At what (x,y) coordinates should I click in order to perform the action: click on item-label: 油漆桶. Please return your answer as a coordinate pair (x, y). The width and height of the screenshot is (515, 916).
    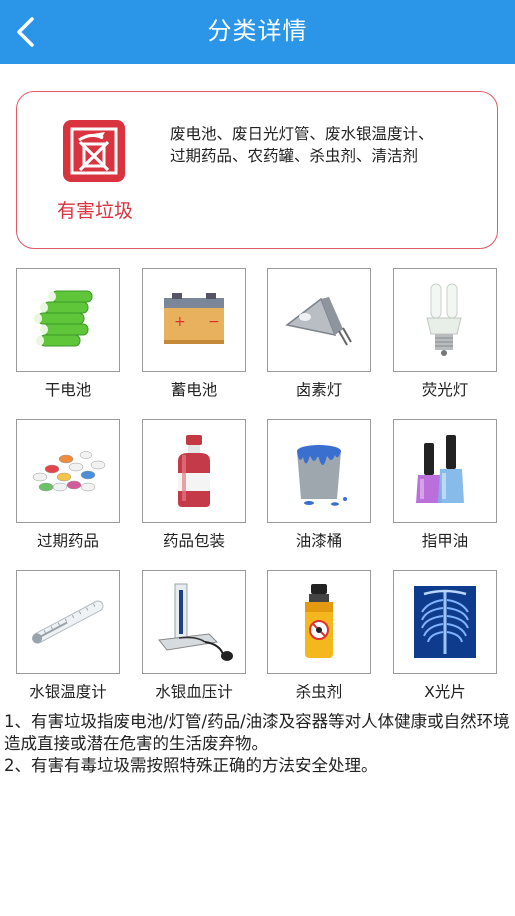
    Looking at the image, I should click on (319, 541).